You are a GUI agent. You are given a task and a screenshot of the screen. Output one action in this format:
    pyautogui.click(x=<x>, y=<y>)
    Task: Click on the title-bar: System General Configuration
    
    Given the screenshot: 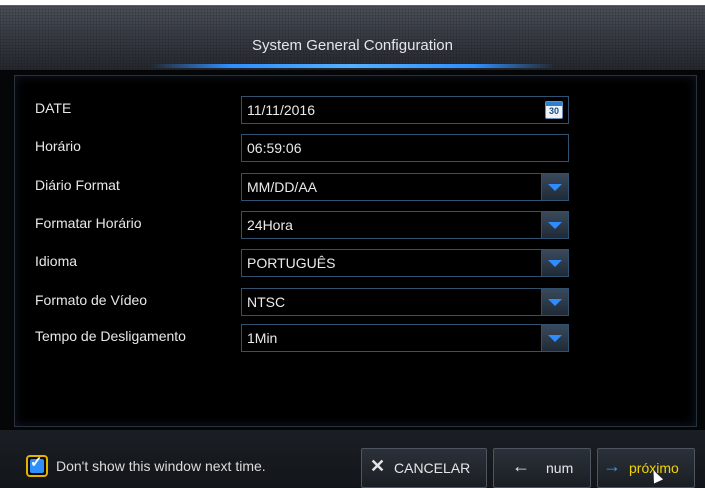 What is the action you would take?
    pyautogui.click(x=352, y=38)
    